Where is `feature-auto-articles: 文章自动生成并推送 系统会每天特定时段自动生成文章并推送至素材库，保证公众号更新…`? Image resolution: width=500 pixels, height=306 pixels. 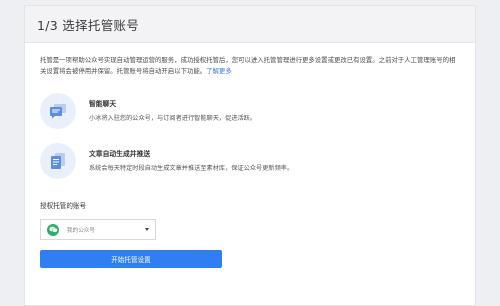
feature-auto-articles: 文章自动生成并推送 系统会每天特定时段自动生成文章并推送至素材库，保证公众号更新… is located at coordinates (250, 161).